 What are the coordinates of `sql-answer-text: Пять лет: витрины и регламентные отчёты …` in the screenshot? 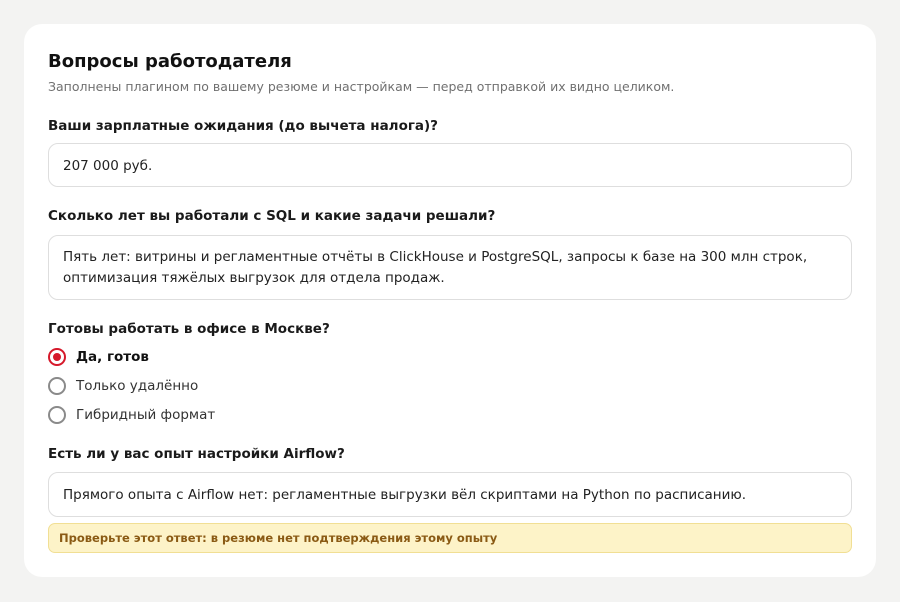 It's located at (435, 267).